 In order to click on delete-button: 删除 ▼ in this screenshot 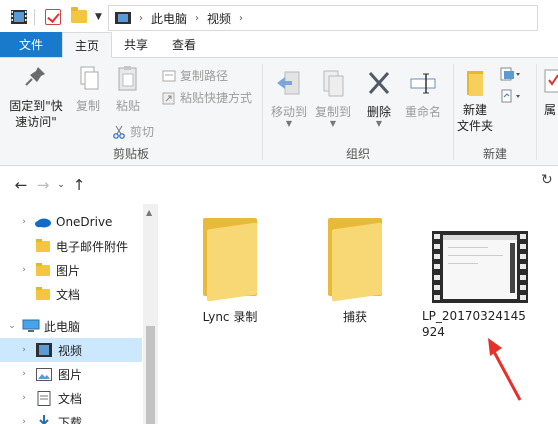, I will do `click(379, 98)`.